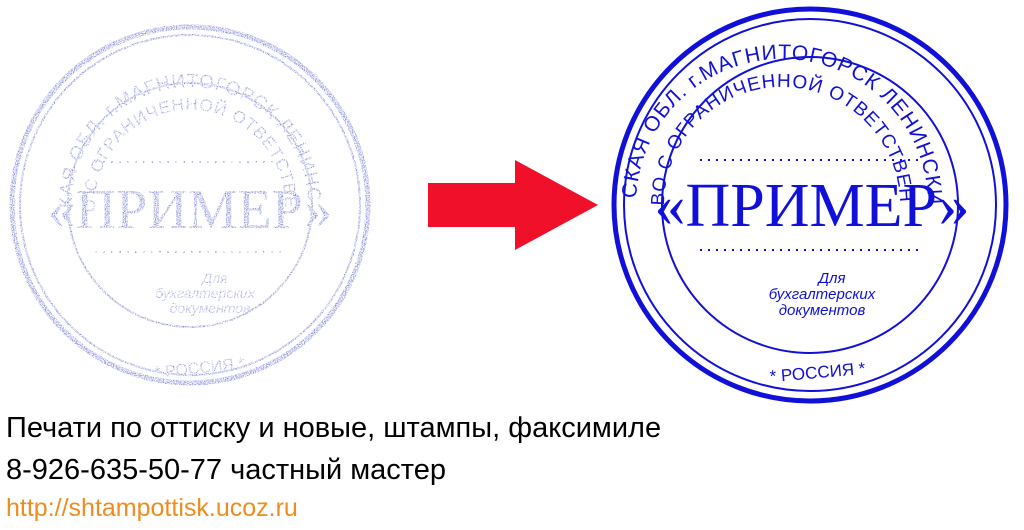  What do you see at coordinates (190, 210) in the screenshot?
I see `old-stamp-center-text: «ПРИМЕР»` at bounding box center [190, 210].